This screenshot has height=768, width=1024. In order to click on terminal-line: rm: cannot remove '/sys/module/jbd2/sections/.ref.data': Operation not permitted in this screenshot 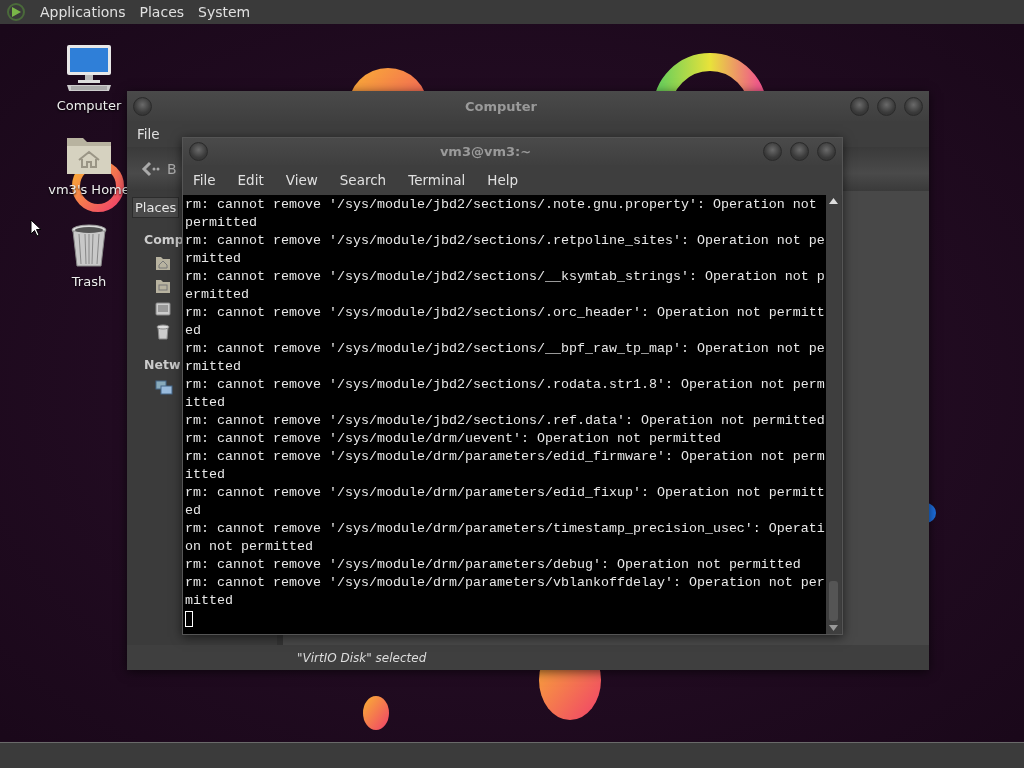, I will do `click(505, 421)`.